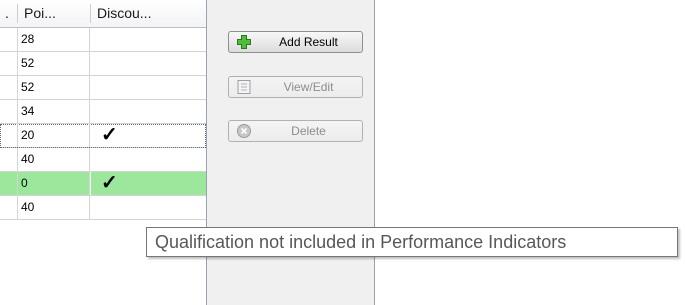 The image size is (685, 305). Describe the element at coordinates (308, 87) in the screenshot. I see `view-edit-label: View/Edit` at that location.